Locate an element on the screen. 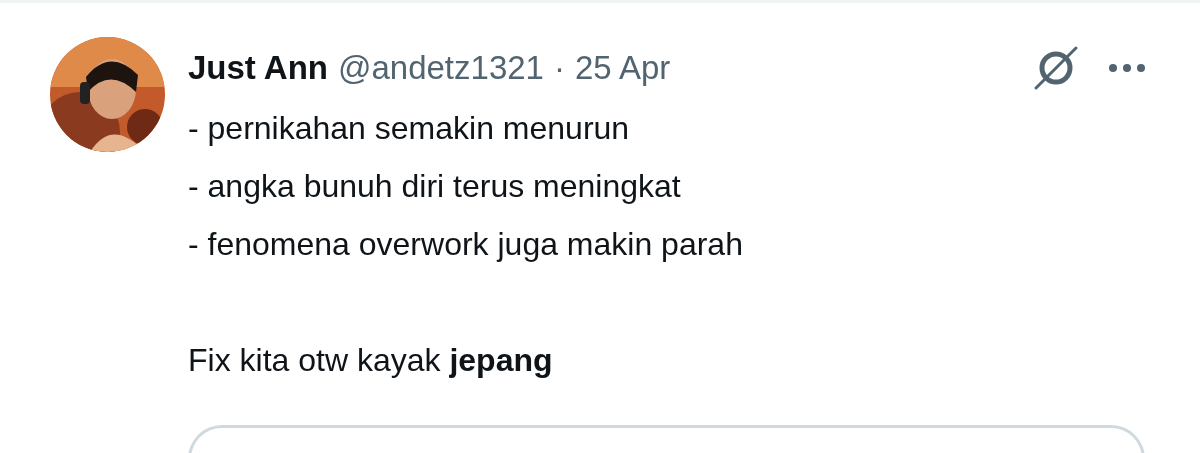  author-name: Just Ann is located at coordinates (258, 68).